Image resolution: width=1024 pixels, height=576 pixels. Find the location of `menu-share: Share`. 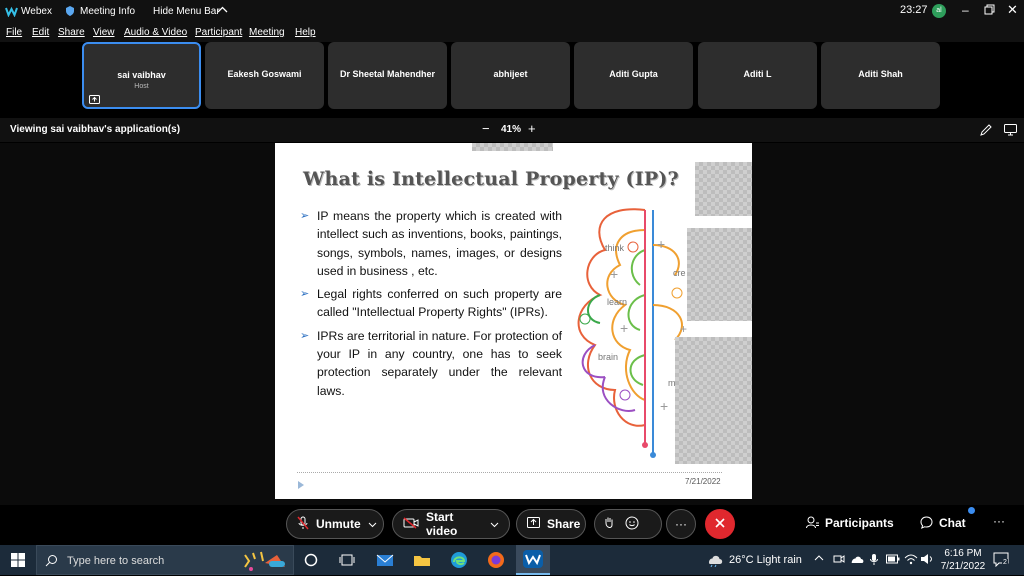

menu-share: Share is located at coordinates (71, 32).